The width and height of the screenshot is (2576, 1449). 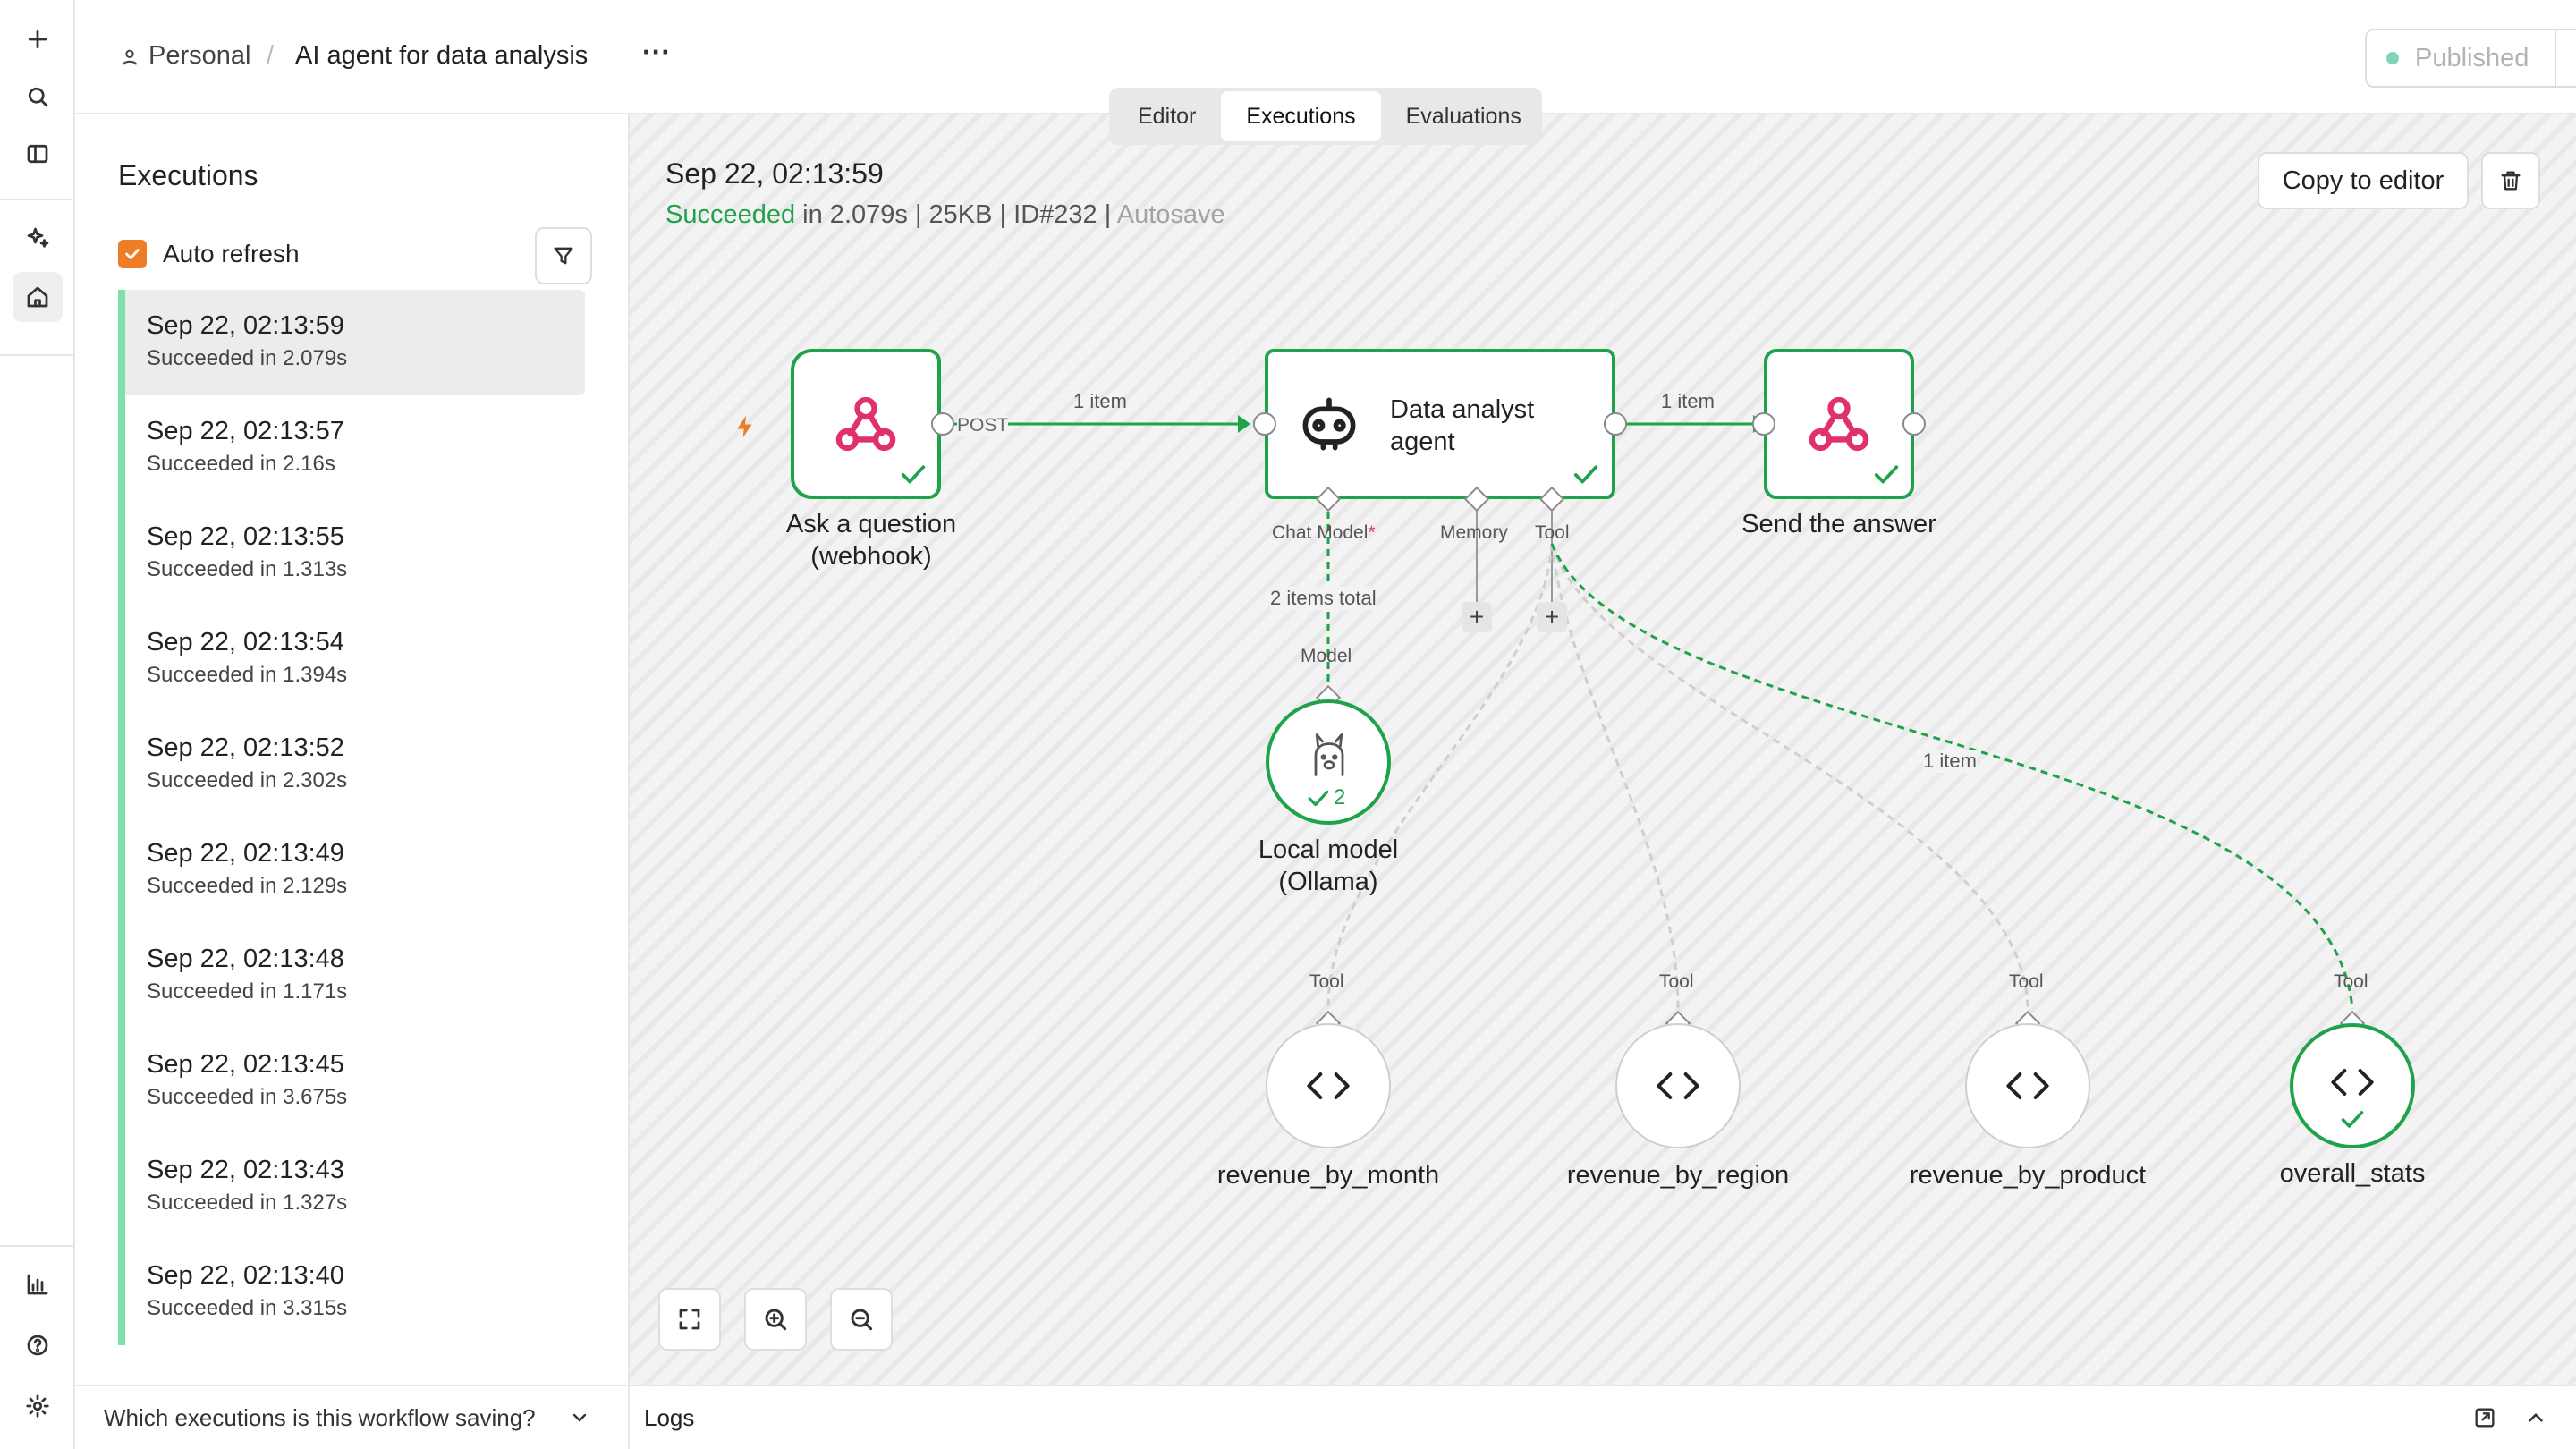 I want to click on logs-label: Logs, so click(x=669, y=1417).